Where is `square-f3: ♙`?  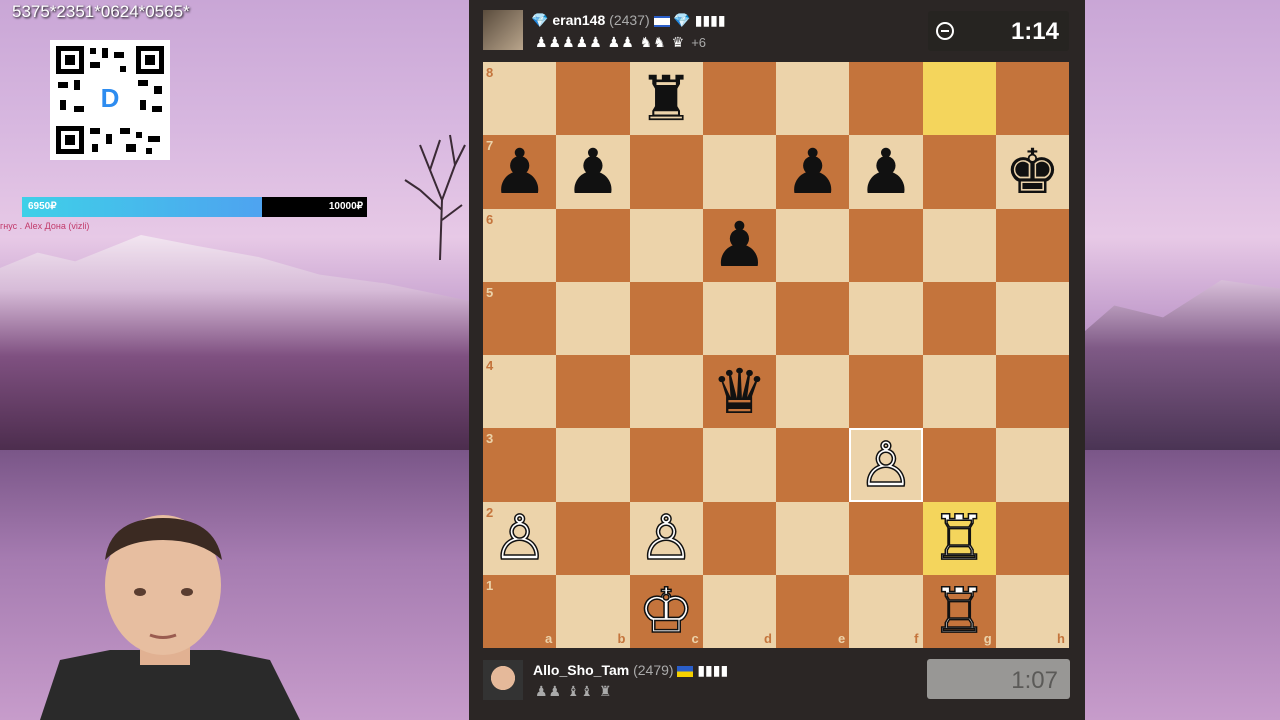 square-f3: ♙ is located at coordinates (886, 465).